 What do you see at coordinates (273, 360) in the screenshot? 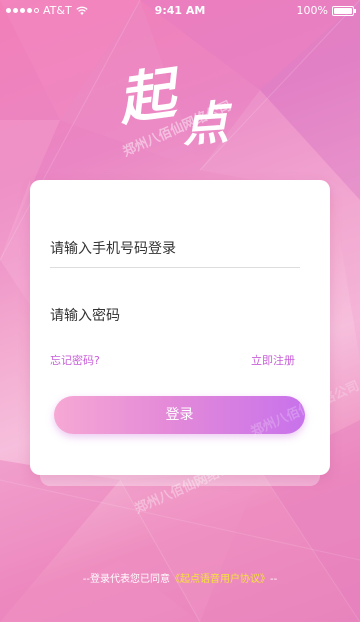
I see `register-link: 立即注册` at bounding box center [273, 360].